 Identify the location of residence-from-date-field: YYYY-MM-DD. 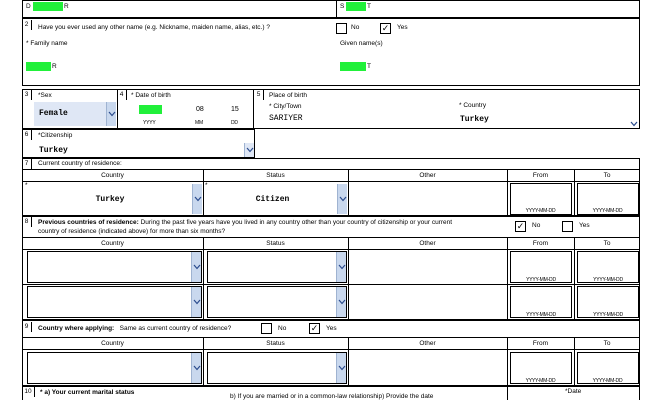
(541, 199).